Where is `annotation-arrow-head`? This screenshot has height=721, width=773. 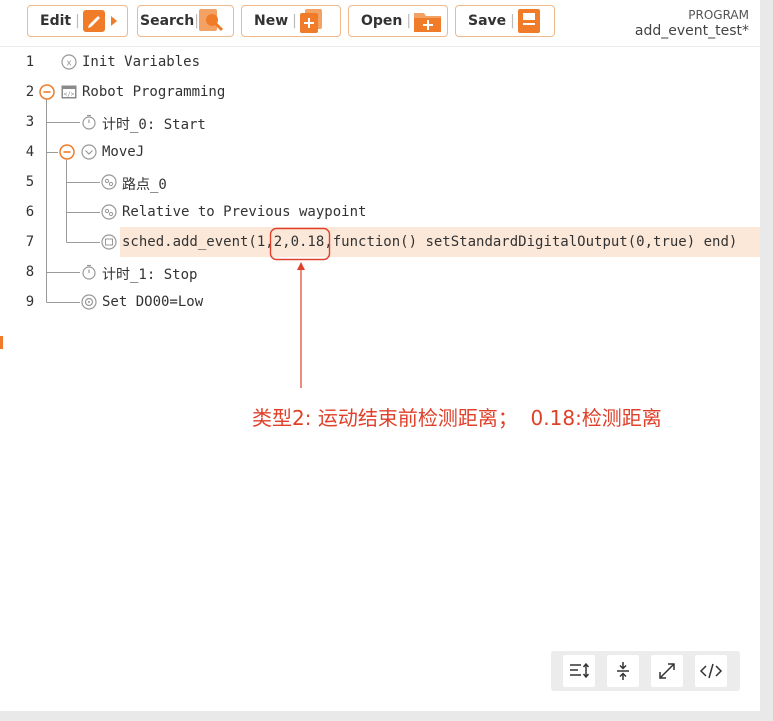
annotation-arrow-head is located at coordinates (301, 266).